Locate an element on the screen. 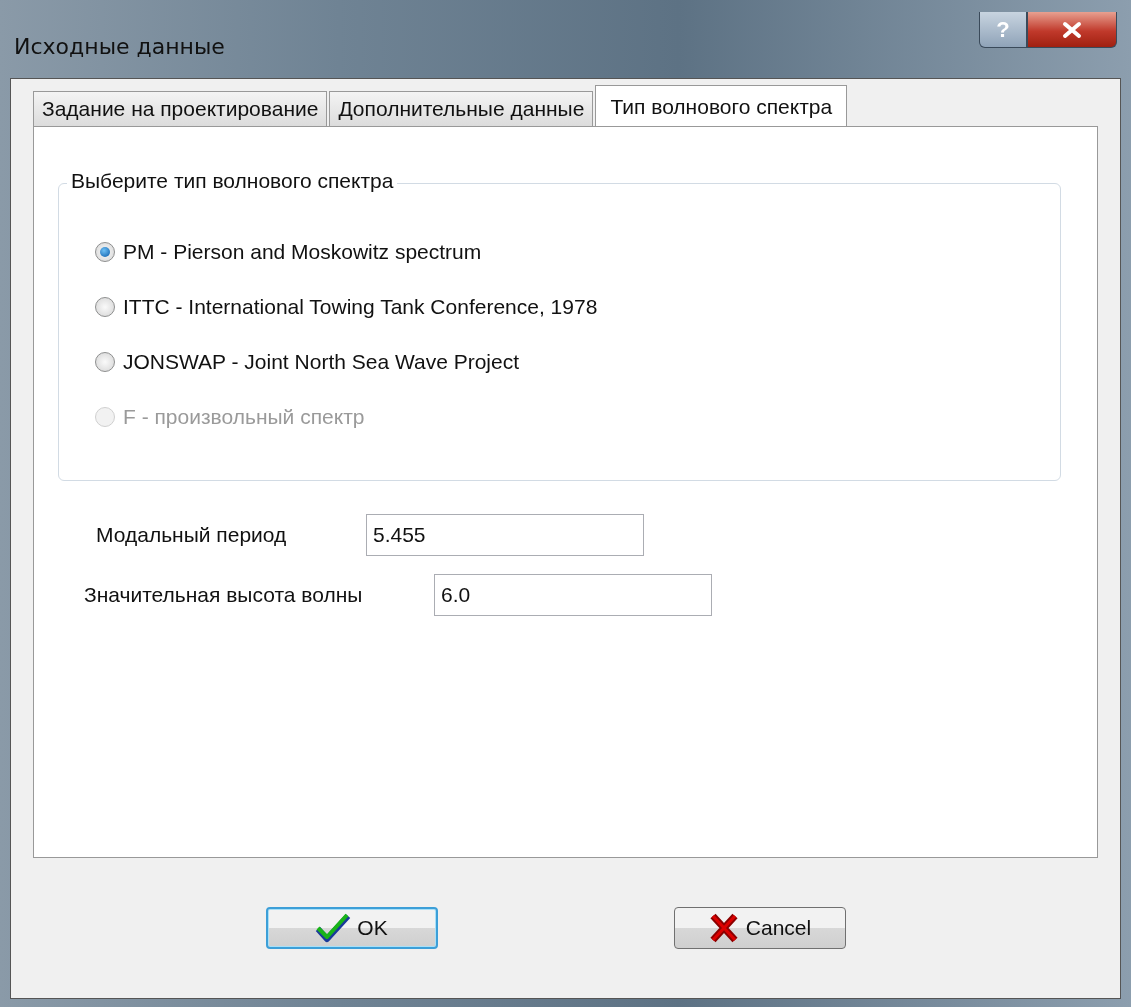 This screenshot has width=1131, height=1007. radio-label: PM - Pierson and Moskowitz spectrum is located at coordinates (302, 251).